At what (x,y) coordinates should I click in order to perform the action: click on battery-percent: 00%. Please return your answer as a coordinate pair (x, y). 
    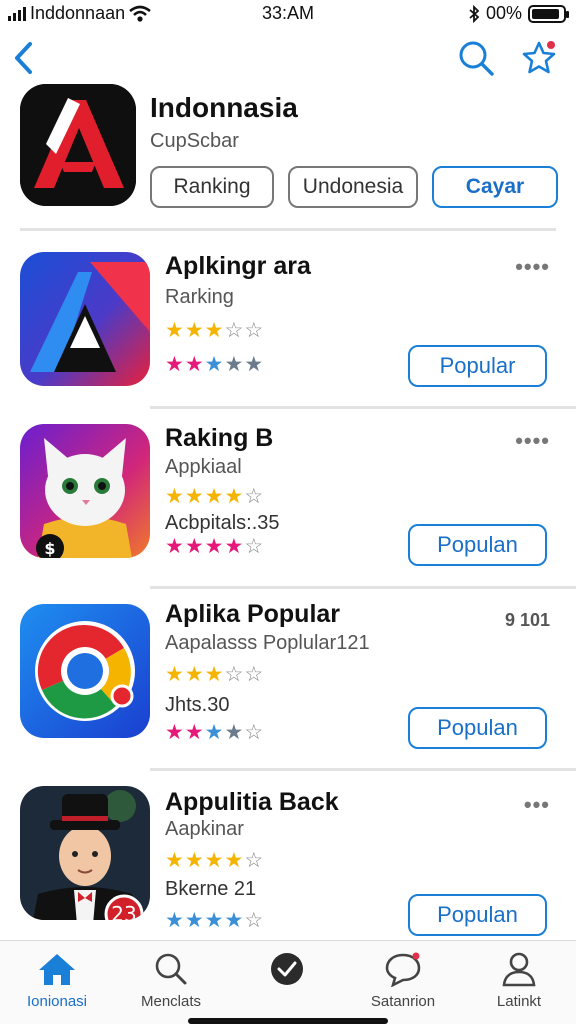
    Looking at the image, I should click on (503, 13).